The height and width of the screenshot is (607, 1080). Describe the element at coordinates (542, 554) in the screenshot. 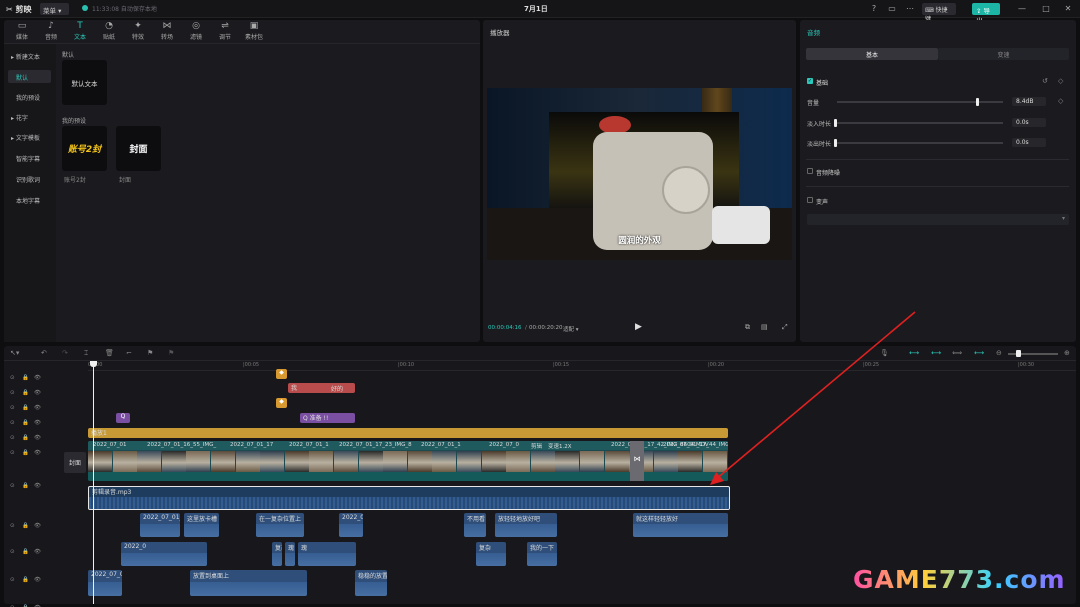

I see `audio-clip: 我的一下` at that location.